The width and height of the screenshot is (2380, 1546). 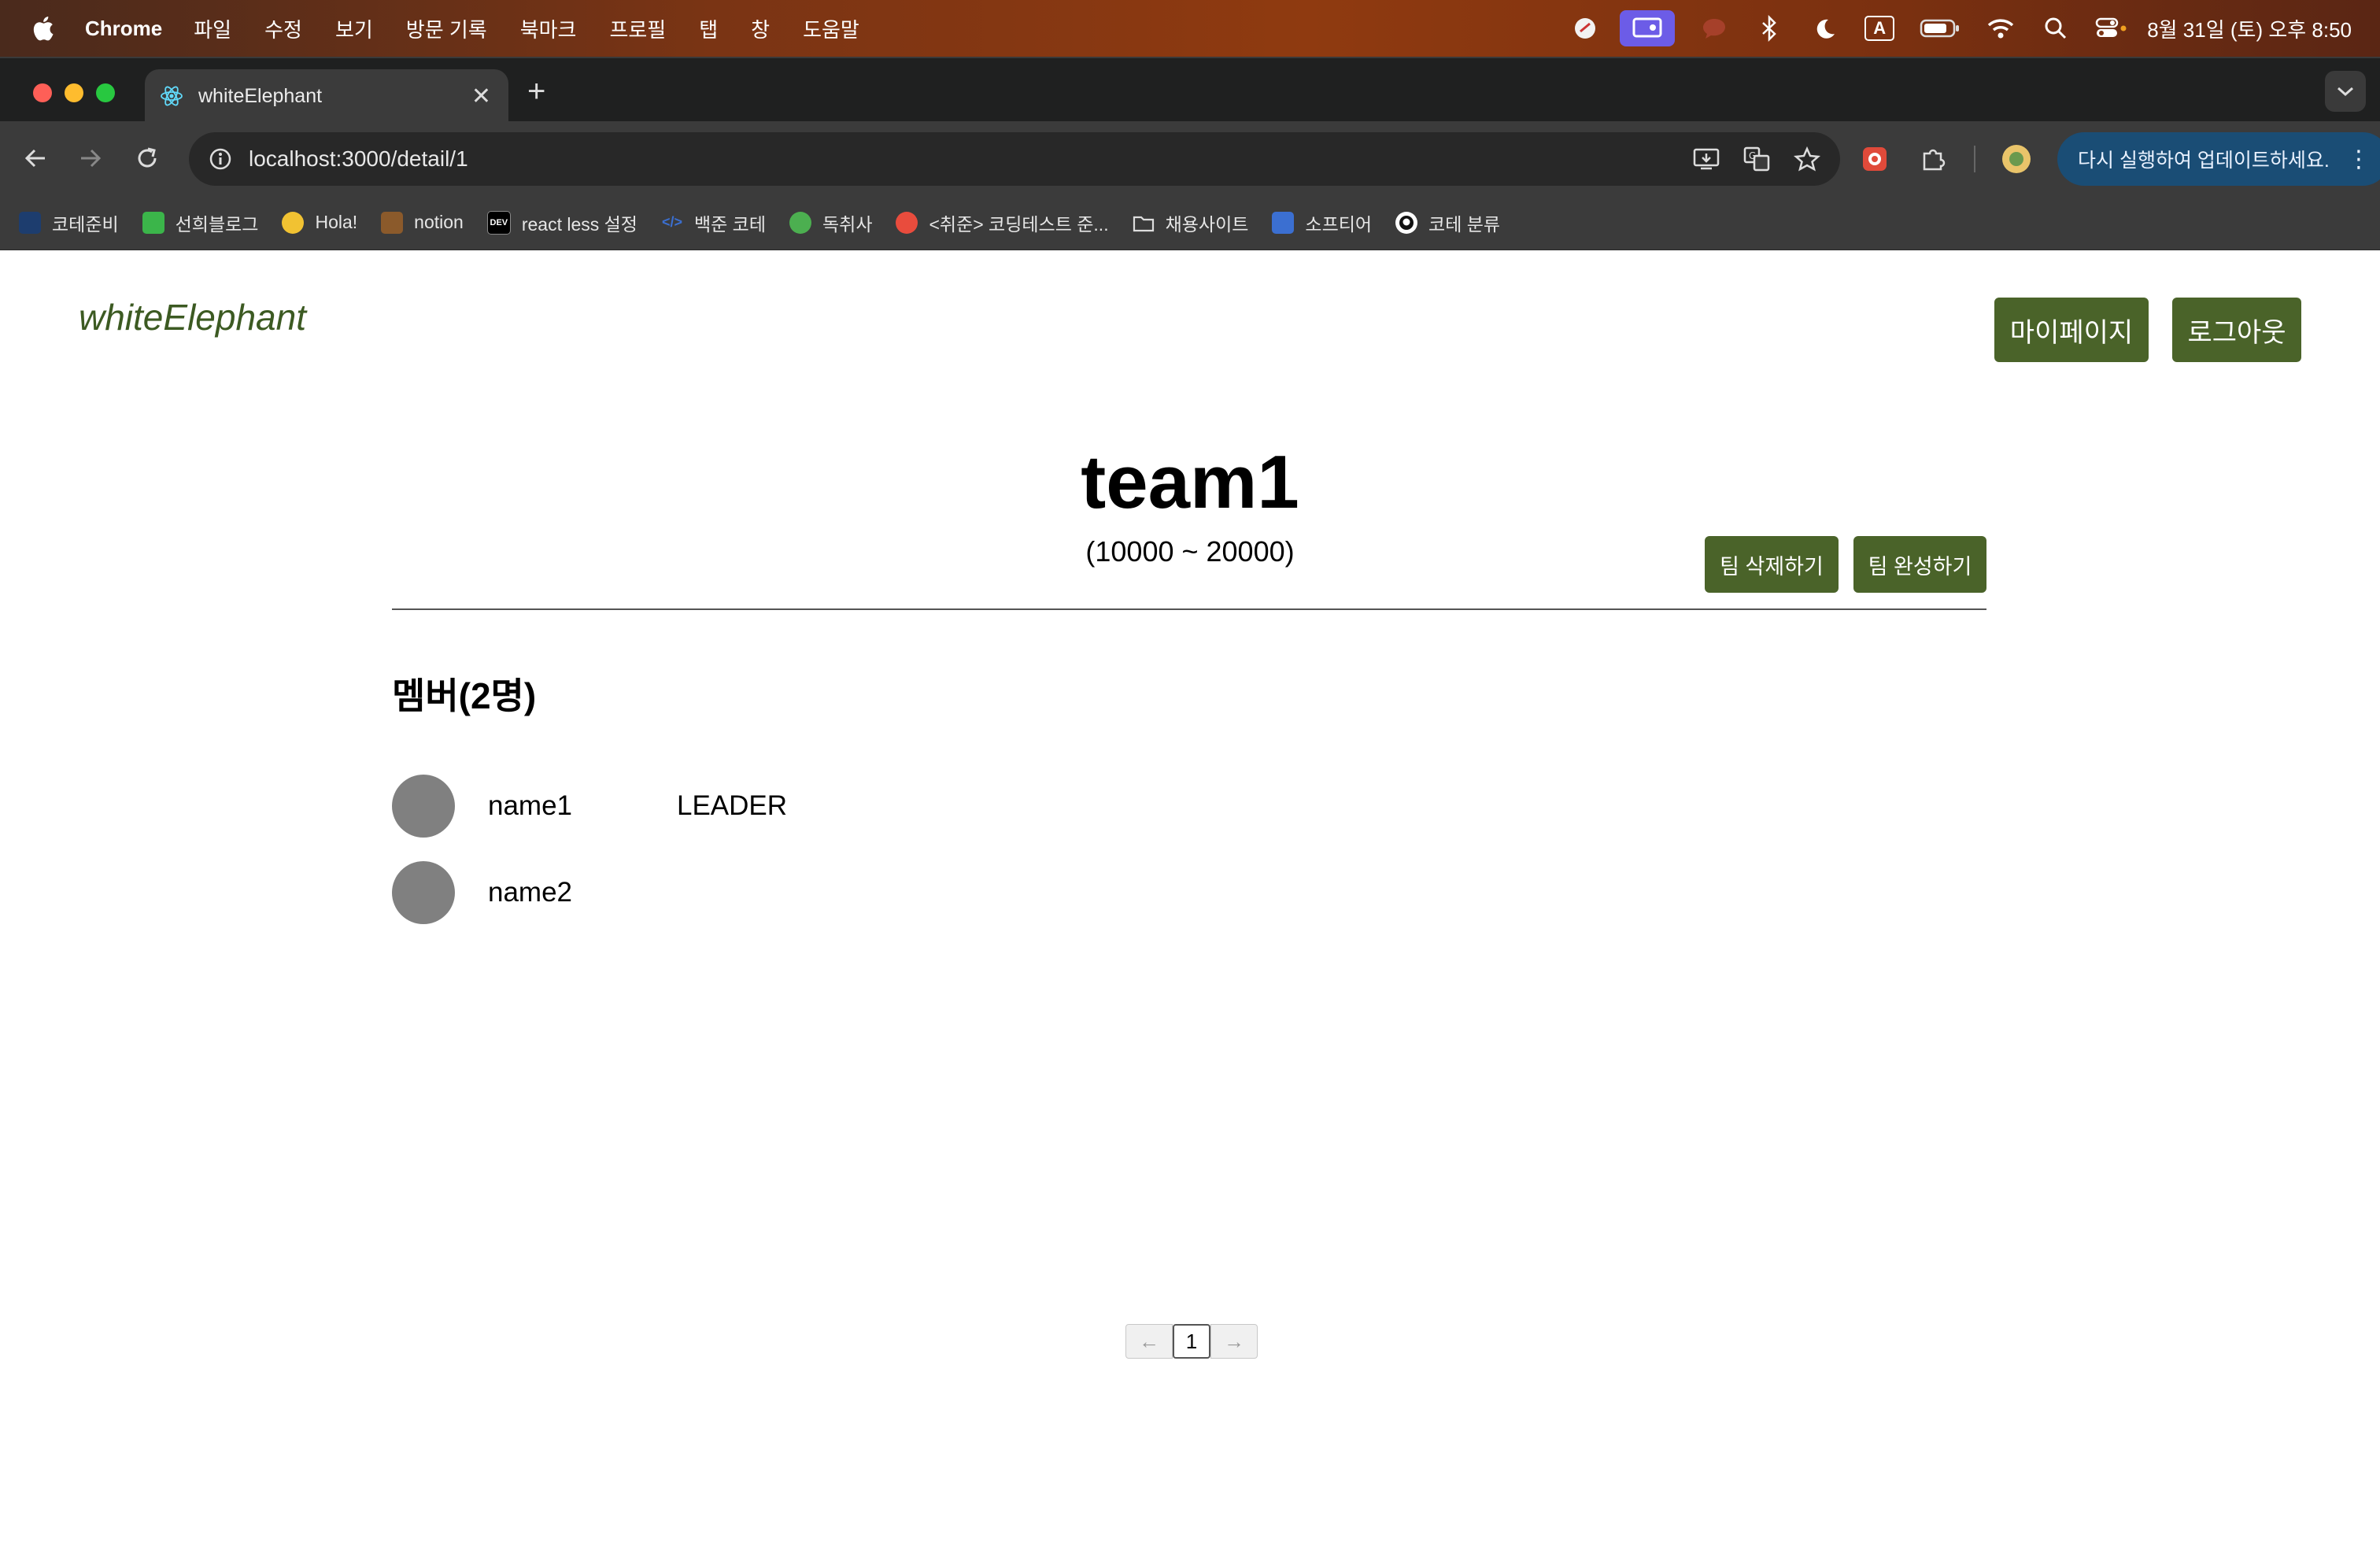 I want to click on tistory-icon, so click(x=907, y=223).